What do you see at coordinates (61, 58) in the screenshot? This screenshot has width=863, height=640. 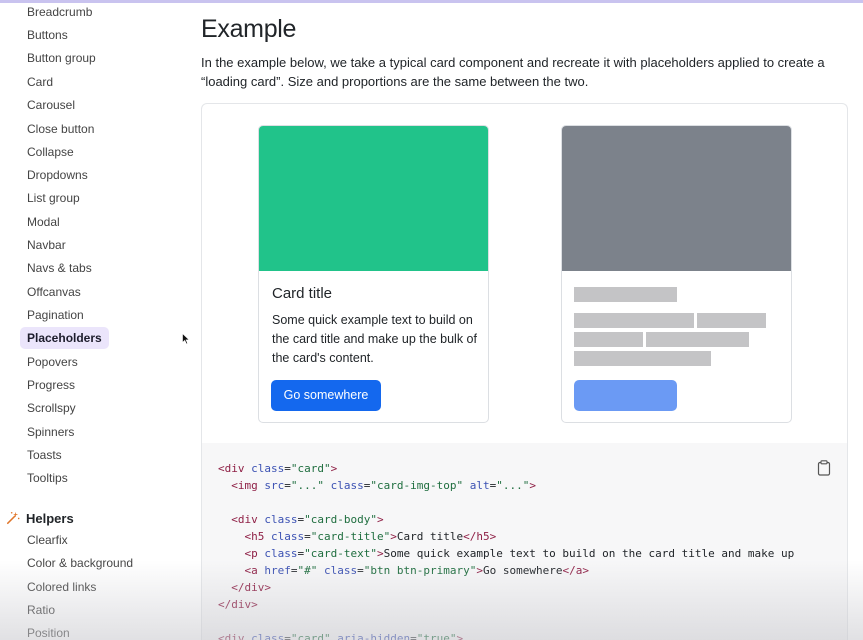 I see `sidebar-item-button-group: Button group` at bounding box center [61, 58].